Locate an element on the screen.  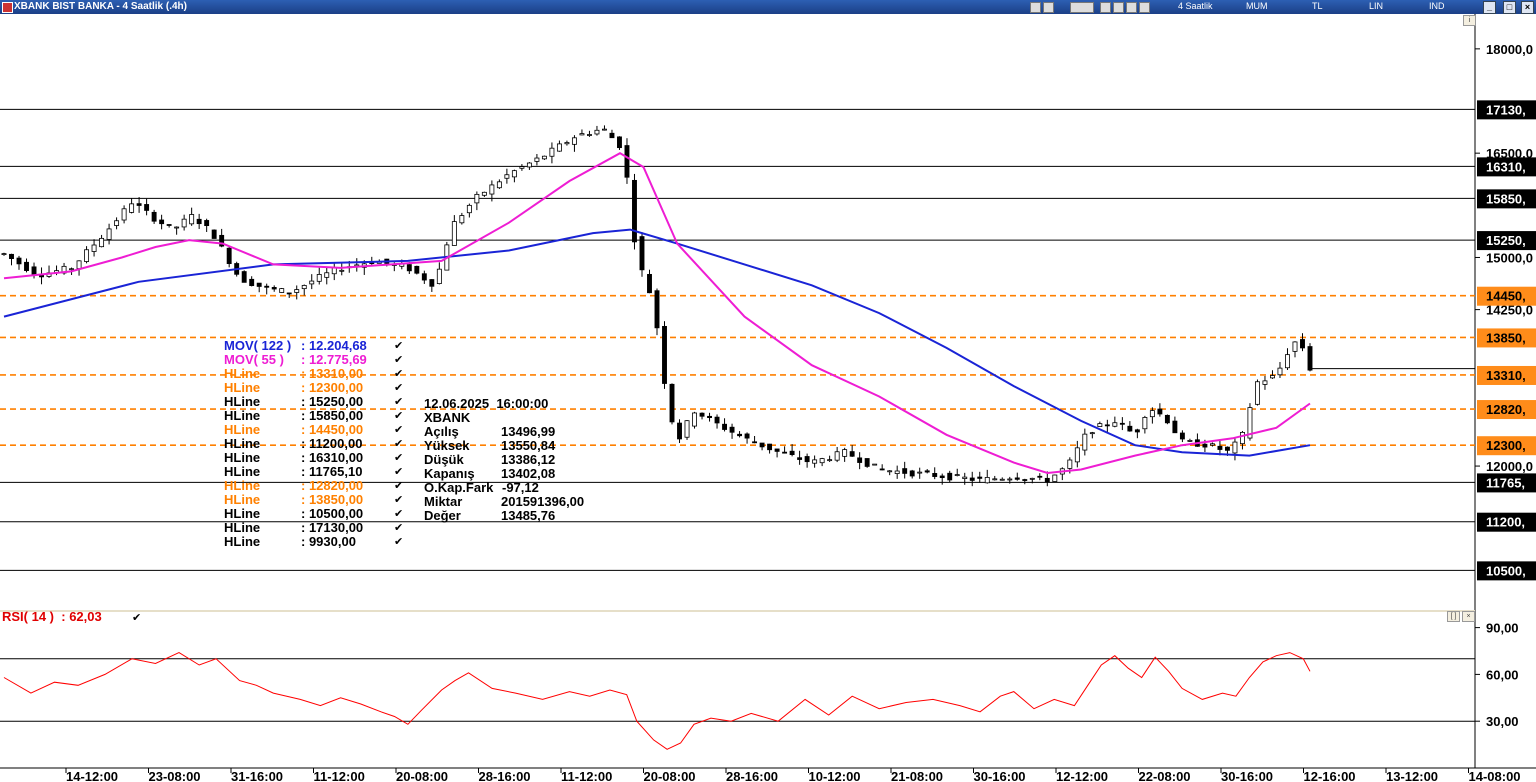
legend-value: : 12.775,69 is located at coordinates (334, 359).